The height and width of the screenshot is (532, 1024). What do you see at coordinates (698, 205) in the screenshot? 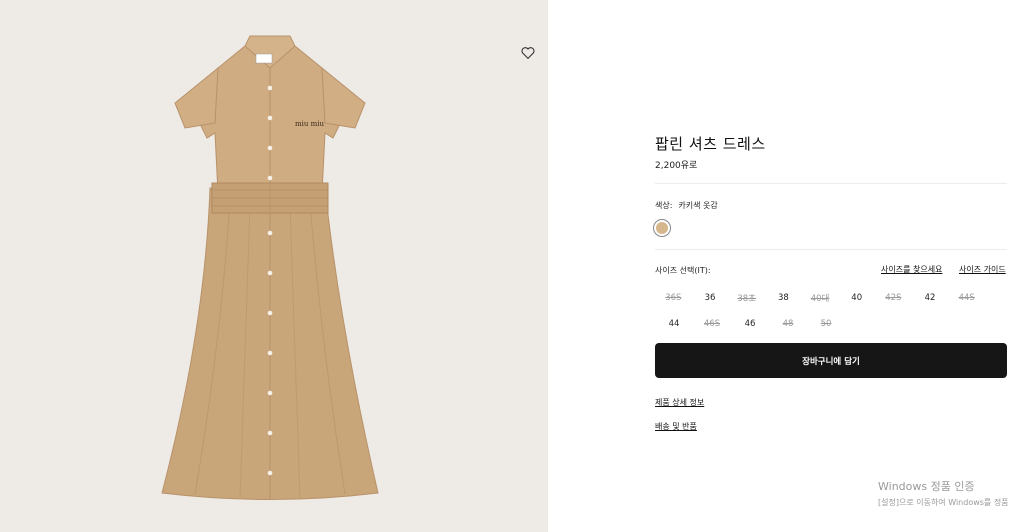
I see `color-value: 카키색 옷감` at bounding box center [698, 205].